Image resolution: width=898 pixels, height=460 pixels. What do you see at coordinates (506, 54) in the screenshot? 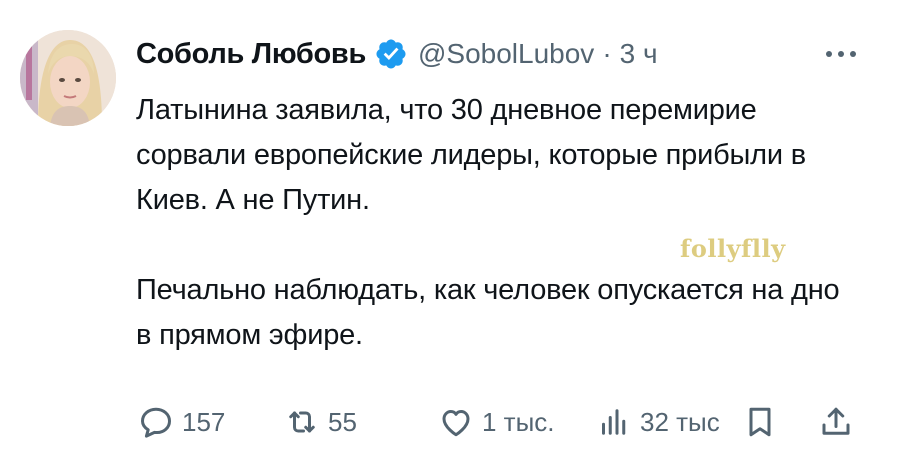
I see `author-handle: @SobolLubov` at bounding box center [506, 54].